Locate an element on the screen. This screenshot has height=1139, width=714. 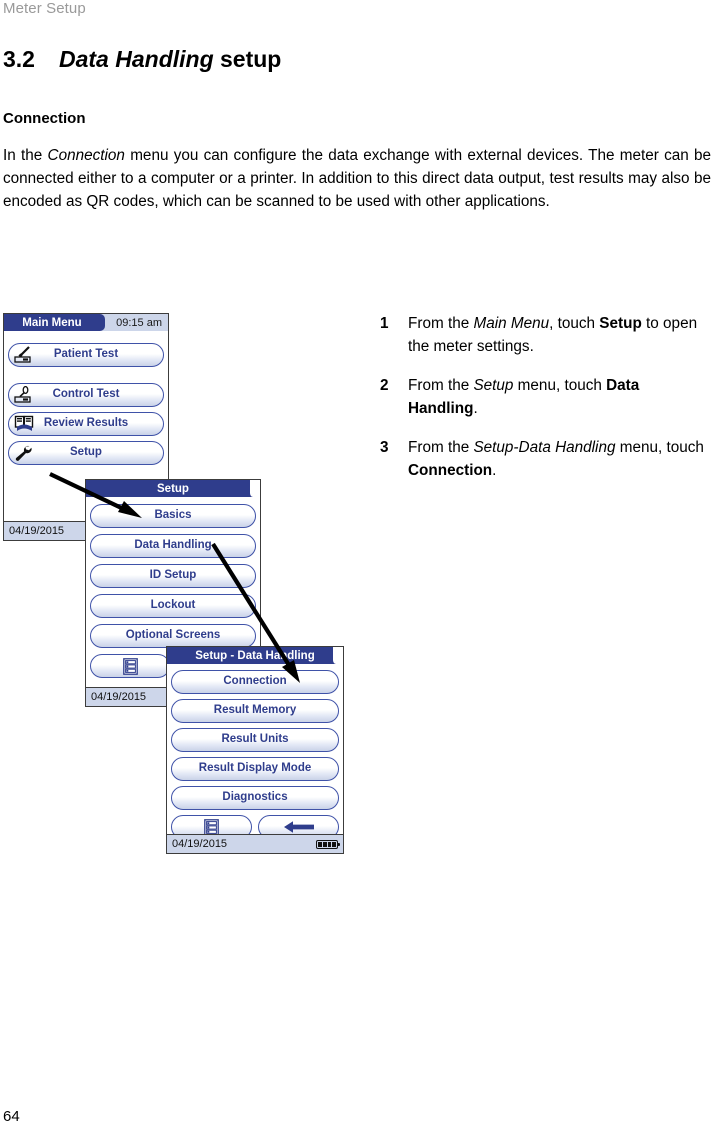
main-menu-clock: 09:15 am is located at coordinates (134, 322).